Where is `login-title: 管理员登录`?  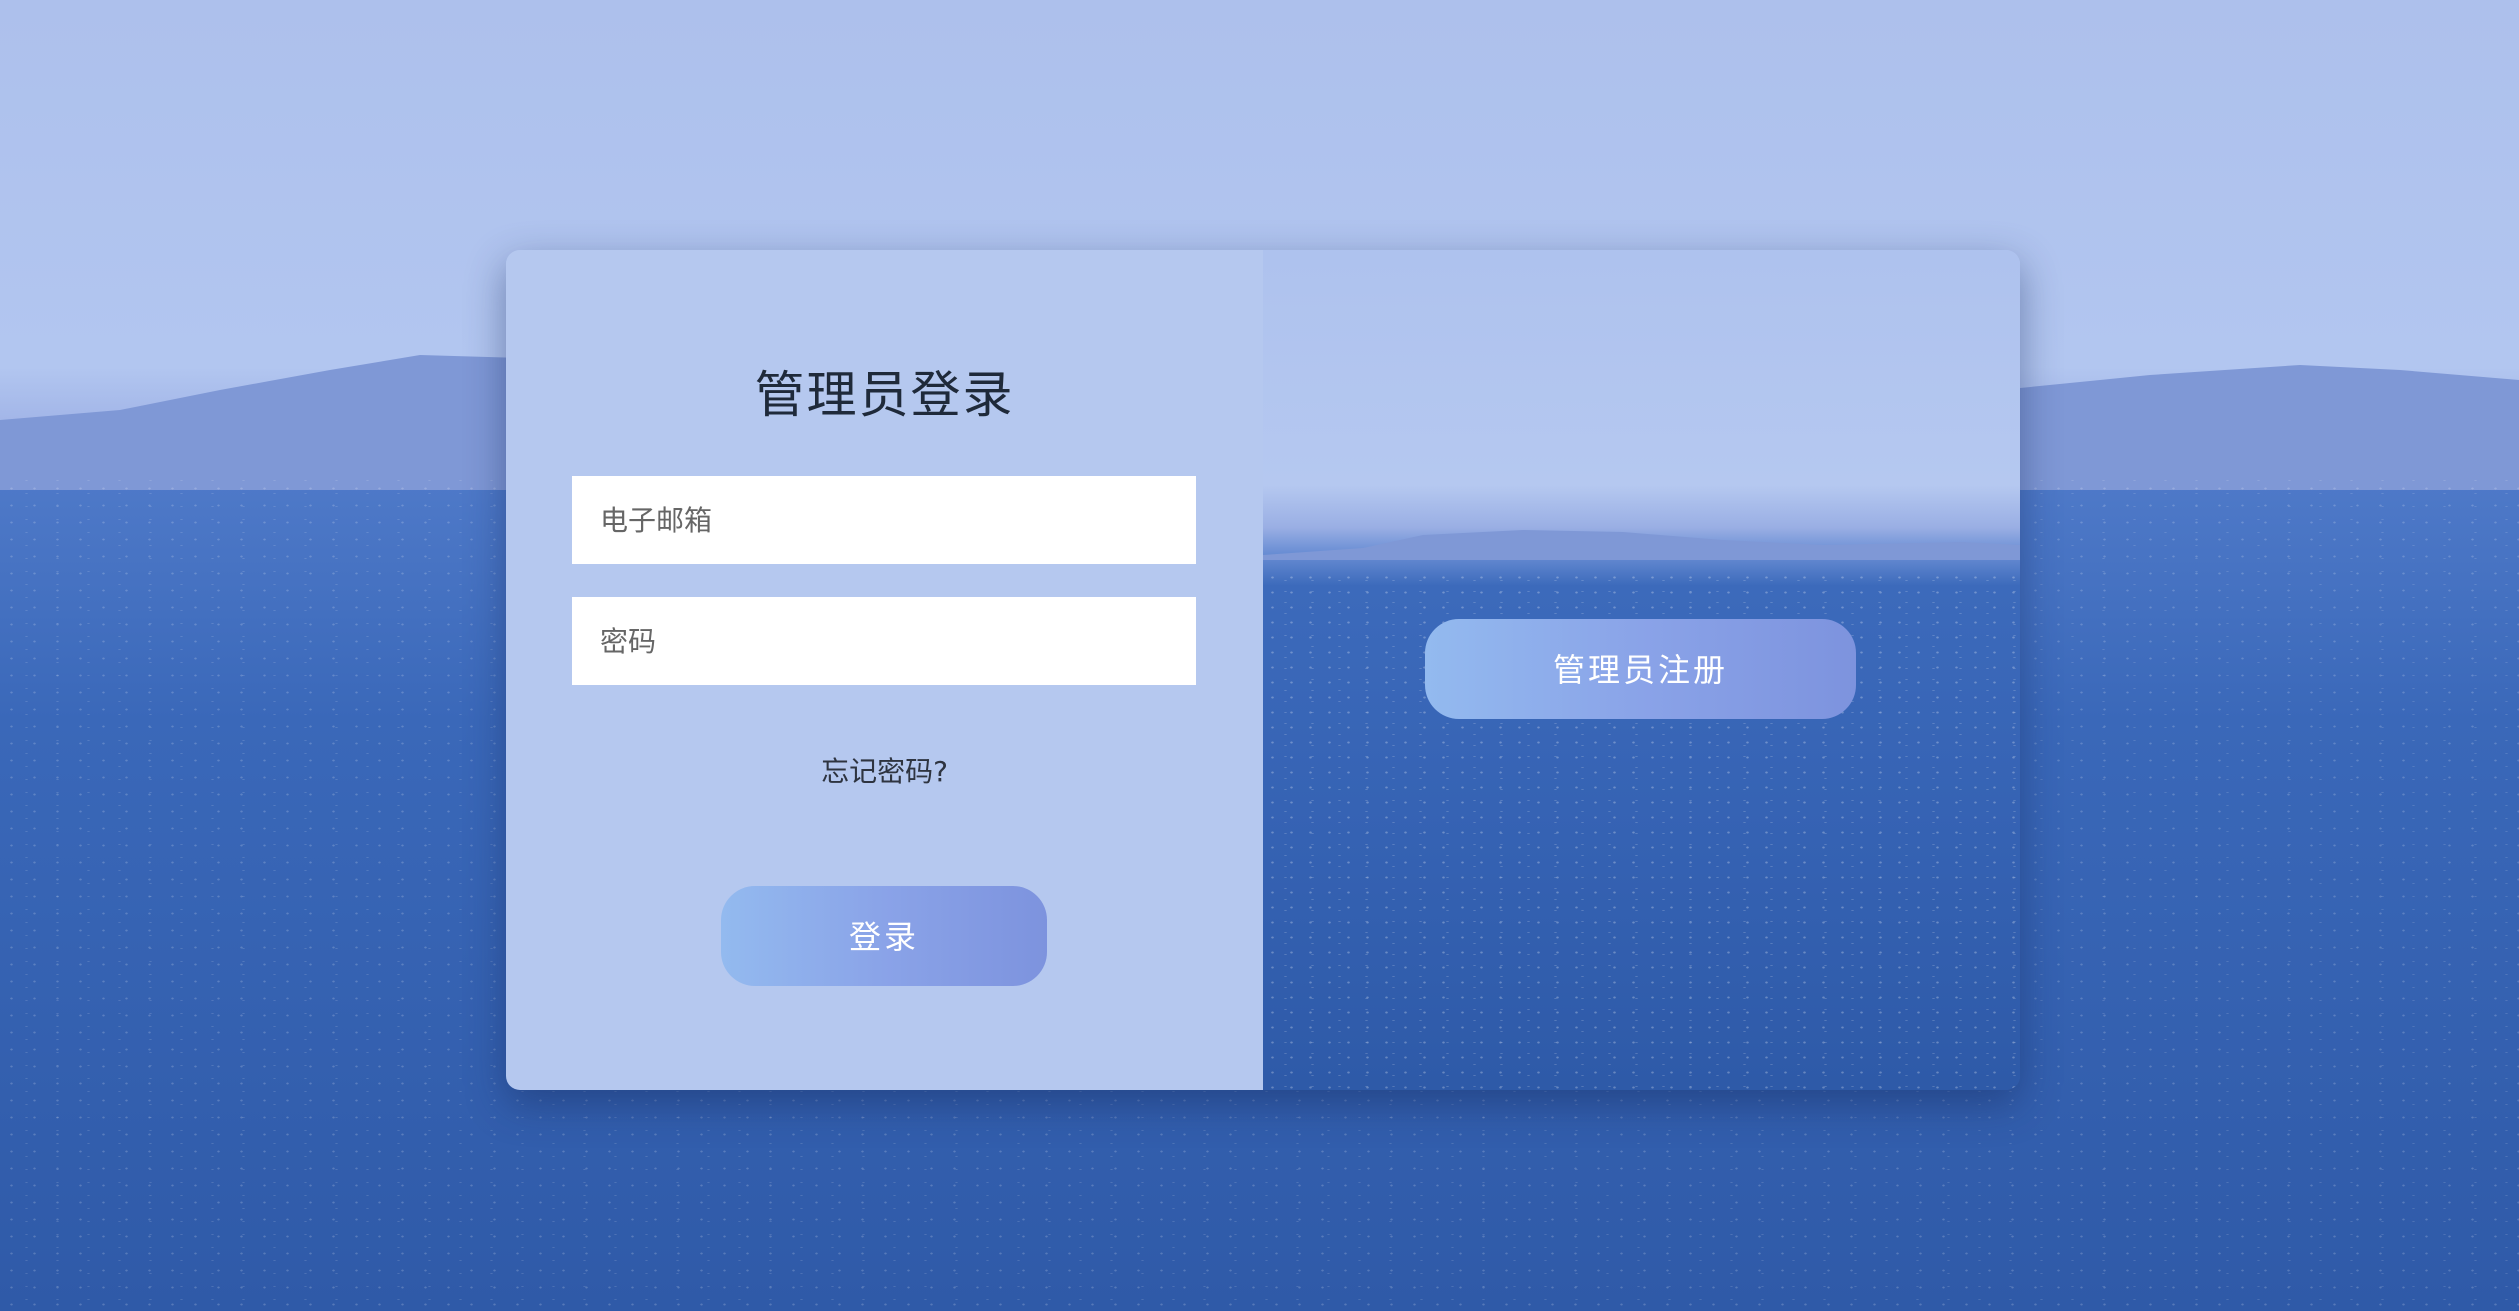 login-title: 管理员登录 is located at coordinates (884, 395).